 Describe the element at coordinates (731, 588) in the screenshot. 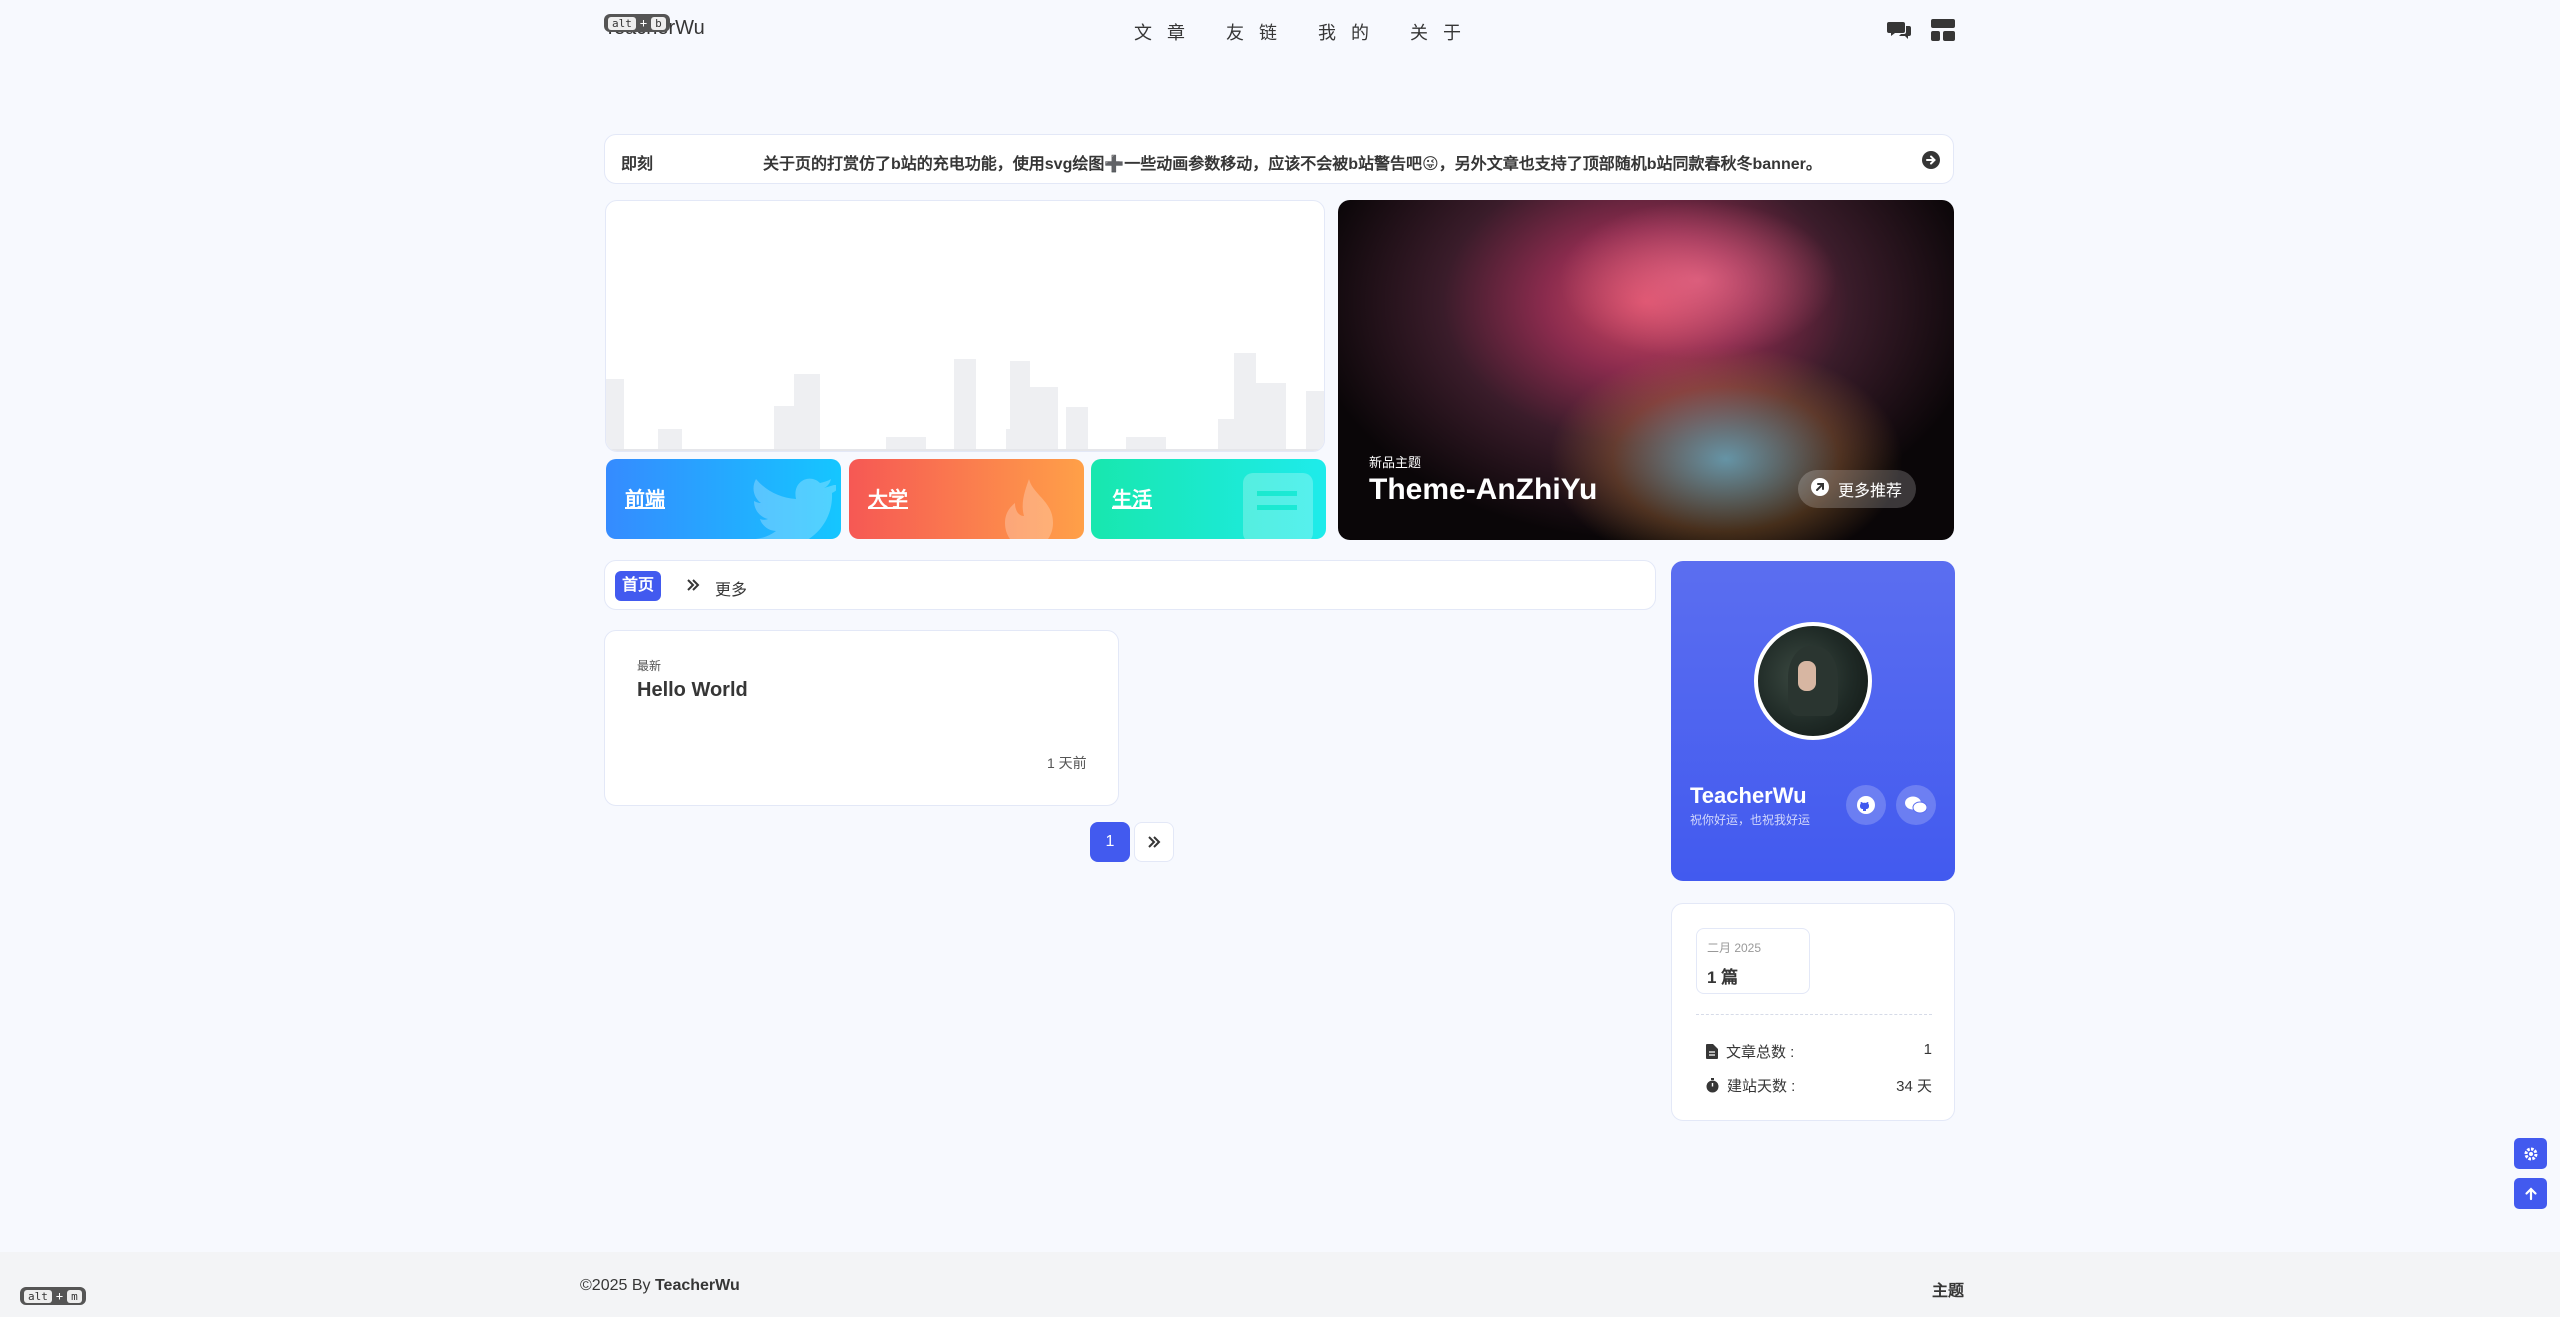

I see `tab-more: 更多` at that location.